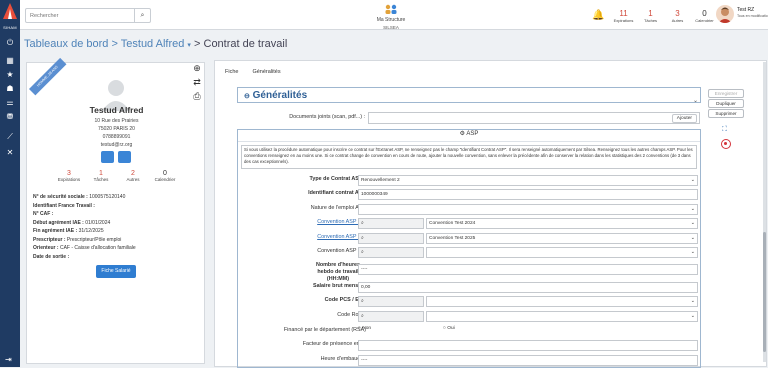 The width and height of the screenshot is (768, 368). Describe the element at coordinates (562, 301) in the screenshot. I see `pcs-select: ⌄` at that location.